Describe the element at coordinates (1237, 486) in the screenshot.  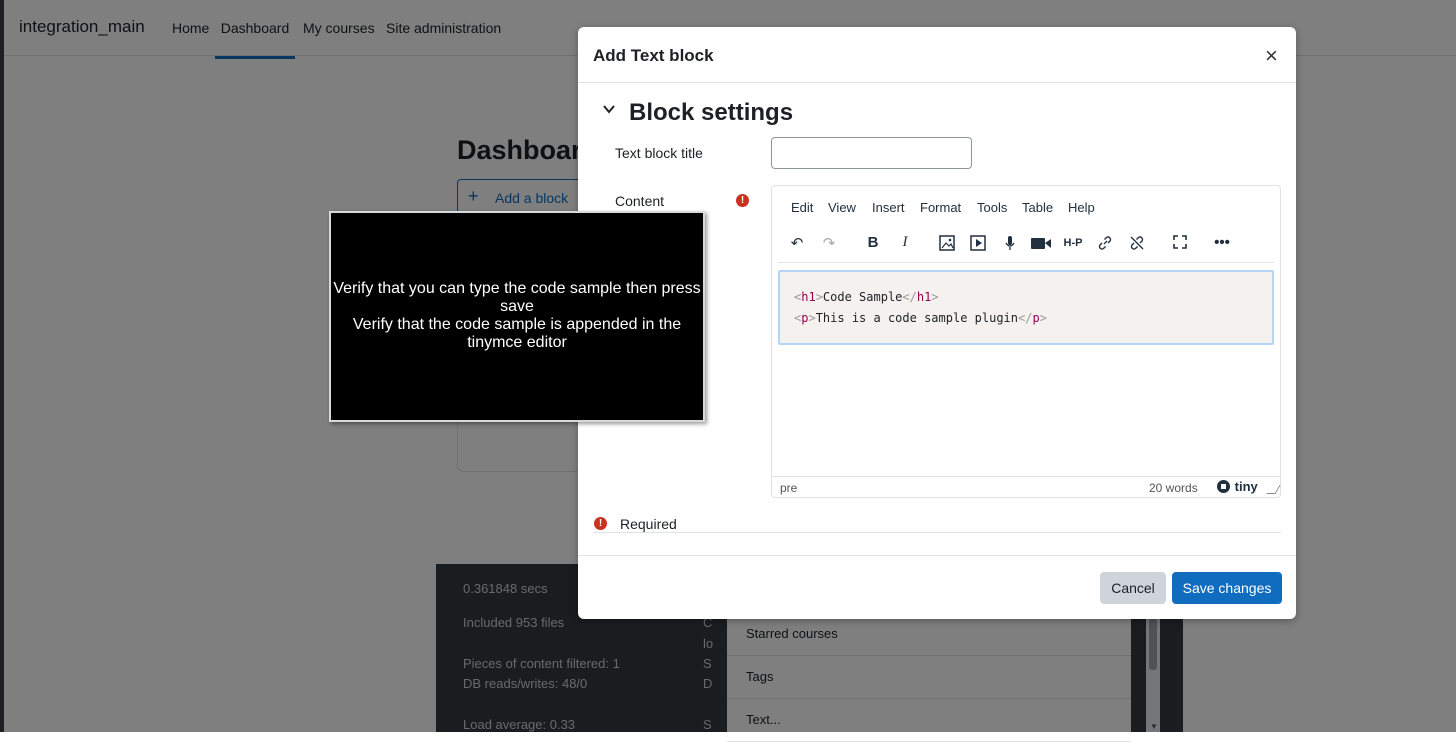
I see `tiny-logo: tiny` at that location.